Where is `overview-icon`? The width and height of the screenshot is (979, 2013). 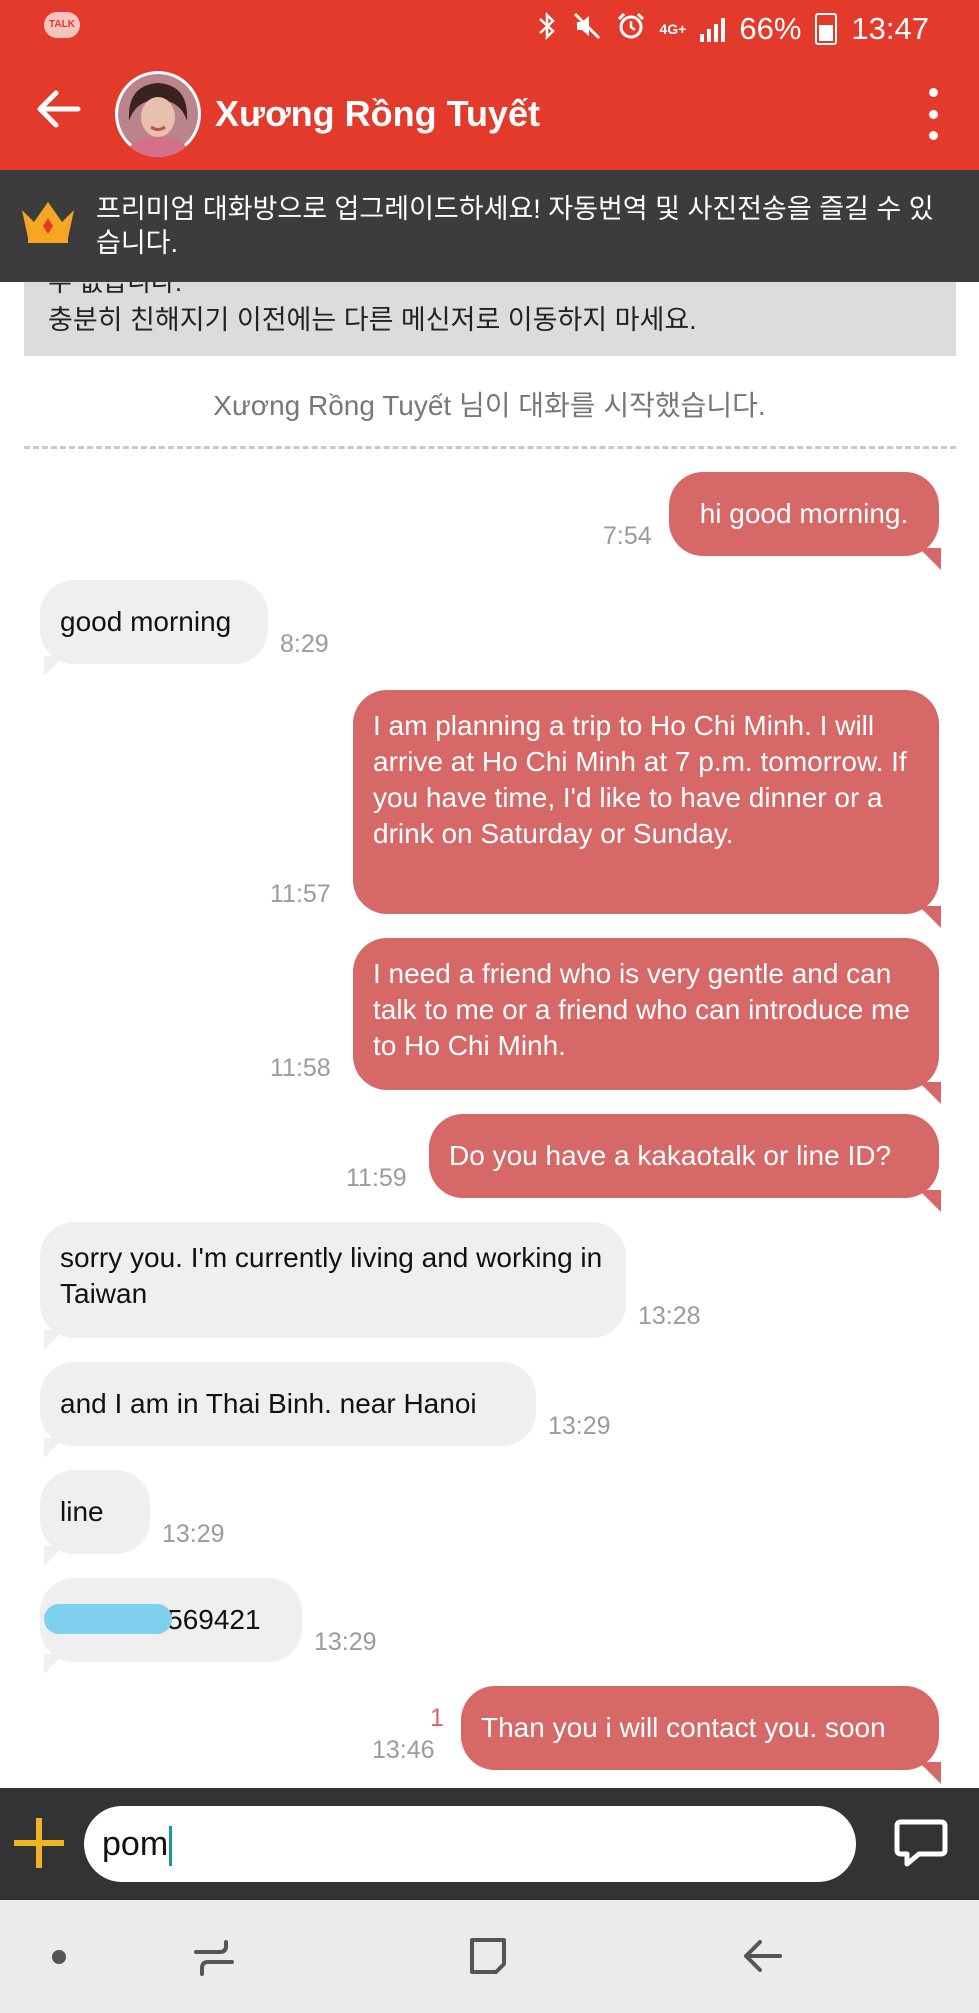 overview-icon is located at coordinates (488, 1956).